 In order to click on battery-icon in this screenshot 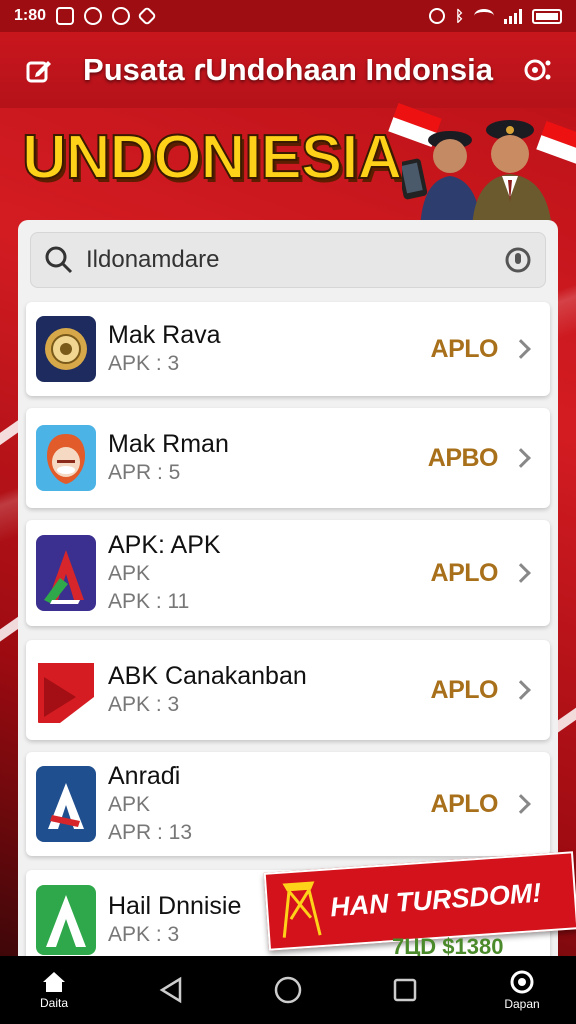, I will do `click(547, 16)`.